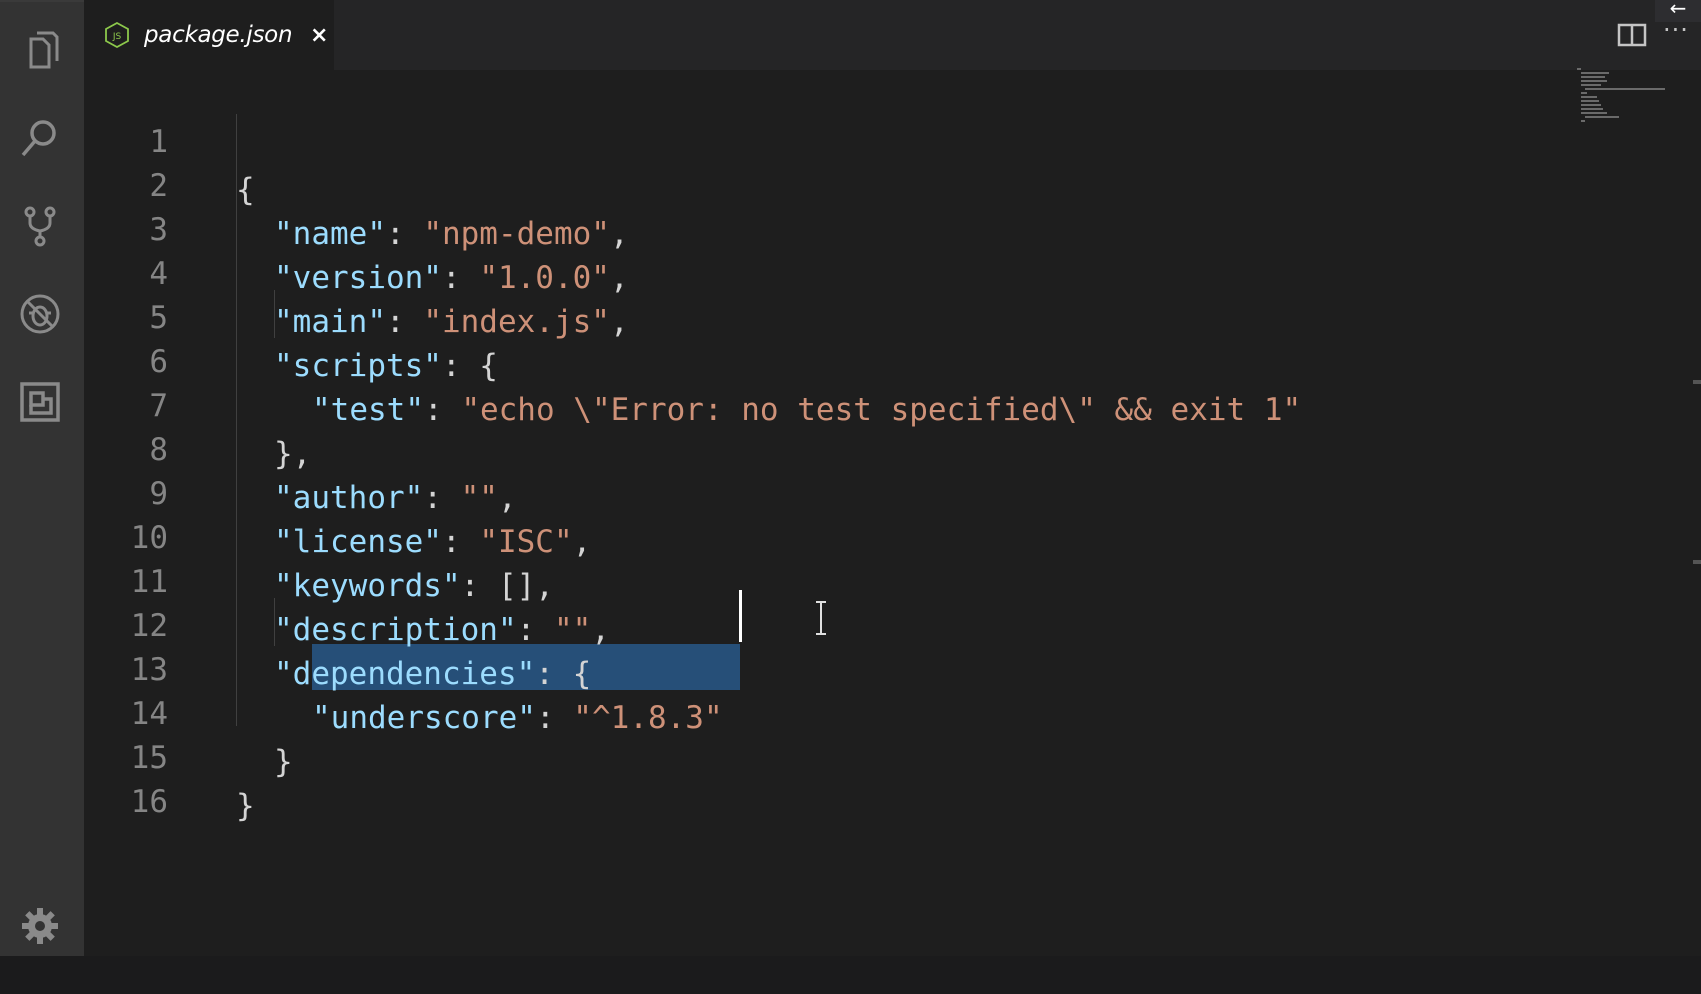 This screenshot has height=994, width=1701. What do you see at coordinates (40, 226) in the screenshot?
I see `source-control-icon` at bounding box center [40, 226].